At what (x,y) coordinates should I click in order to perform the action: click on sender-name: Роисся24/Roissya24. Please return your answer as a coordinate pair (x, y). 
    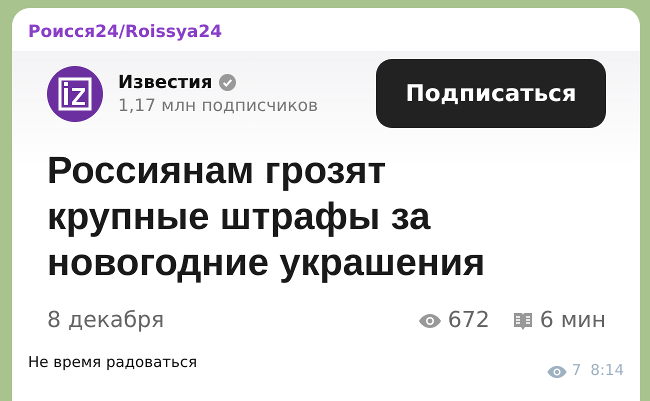
    Looking at the image, I should click on (326, 29).